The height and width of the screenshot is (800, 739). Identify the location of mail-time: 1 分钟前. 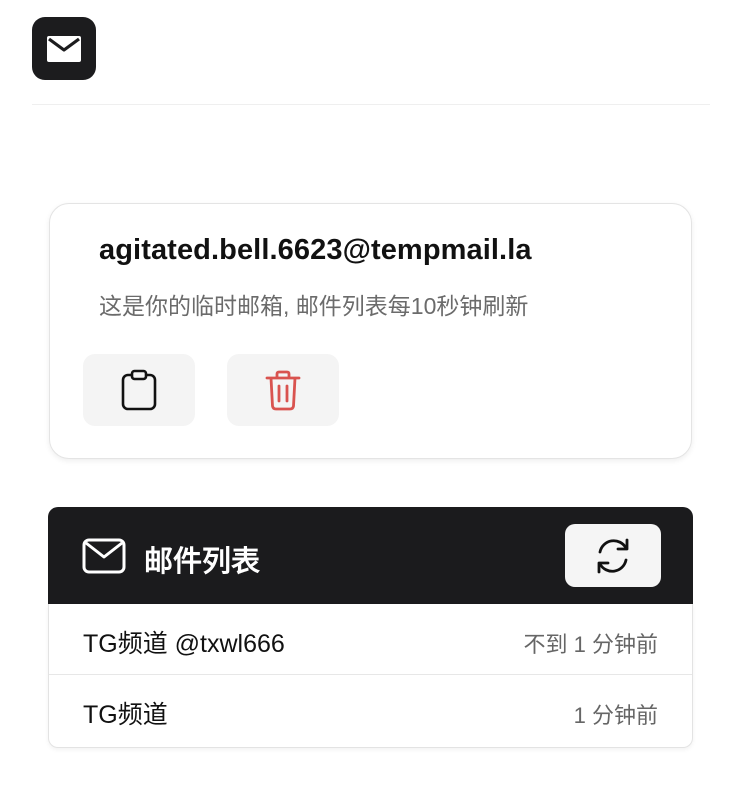
(615, 715).